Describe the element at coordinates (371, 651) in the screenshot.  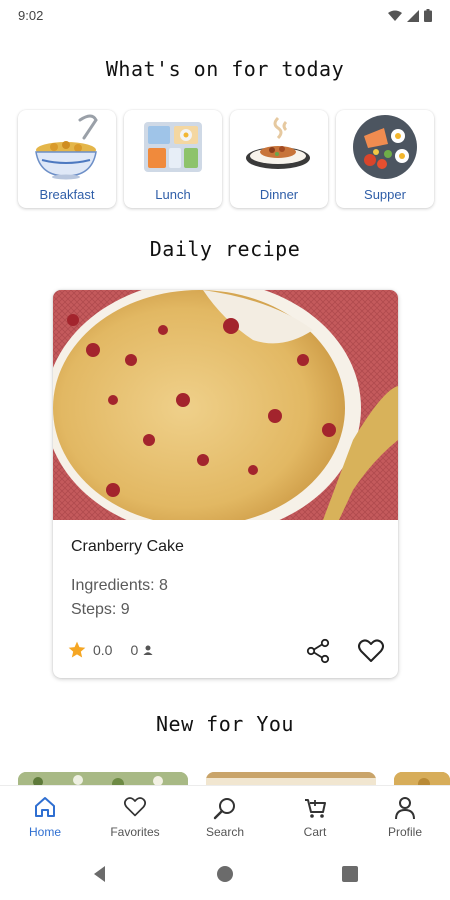
I see `favorite-heart-icon` at that location.